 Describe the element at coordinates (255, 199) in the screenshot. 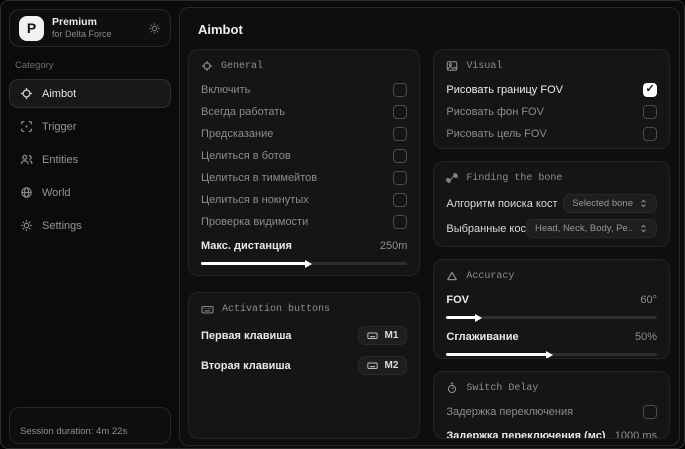

I see `toggle-label: Целиться в нокнутых` at that location.